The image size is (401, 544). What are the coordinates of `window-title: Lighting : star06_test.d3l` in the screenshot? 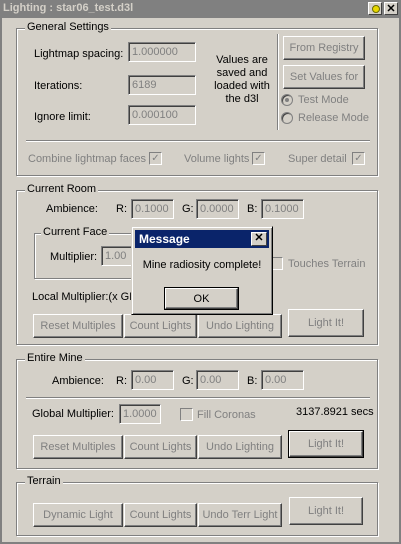 It's located at (68, 8).